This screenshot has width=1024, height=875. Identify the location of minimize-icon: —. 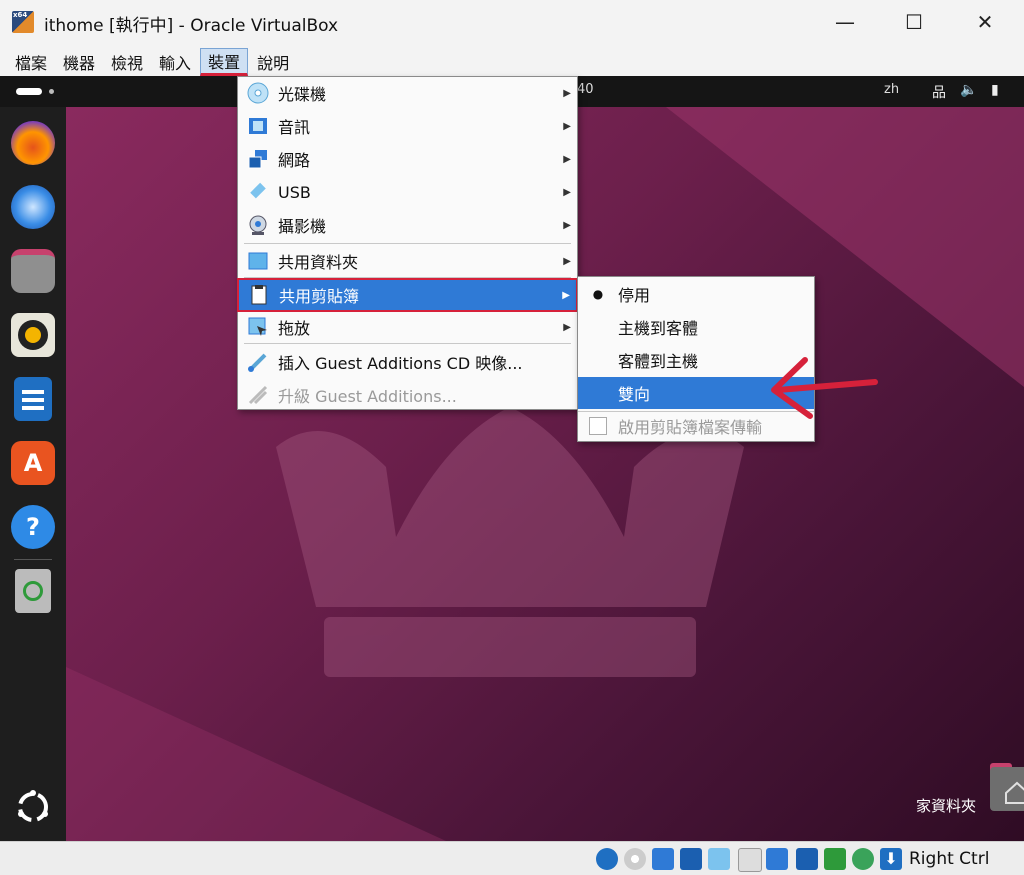
(845, 22).